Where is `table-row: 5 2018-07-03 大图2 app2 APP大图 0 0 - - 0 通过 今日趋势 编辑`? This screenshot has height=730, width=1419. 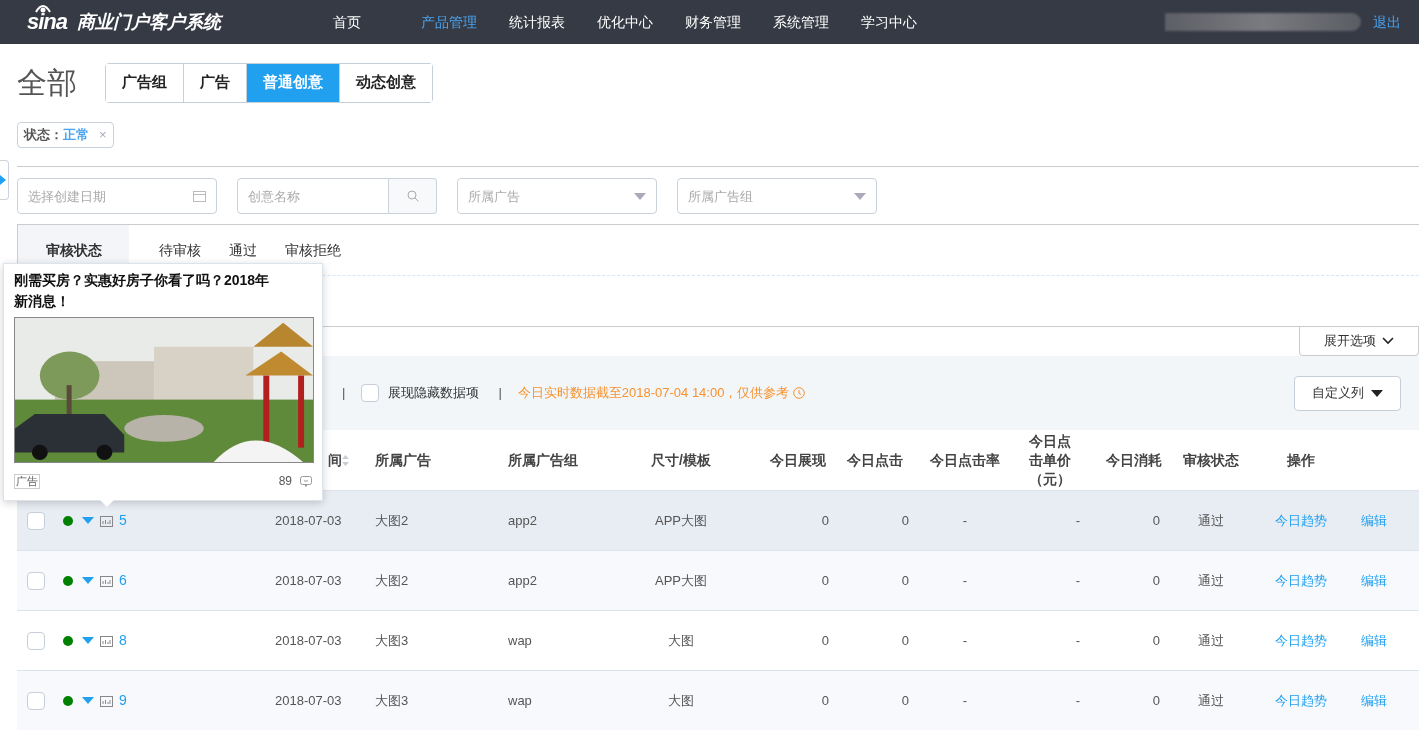 table-row: 5 2018-07-03 大图2 app2 APP大图 0 0 - - 0 通过 今日趋势 编辑 is located at coordinates (718, 521).